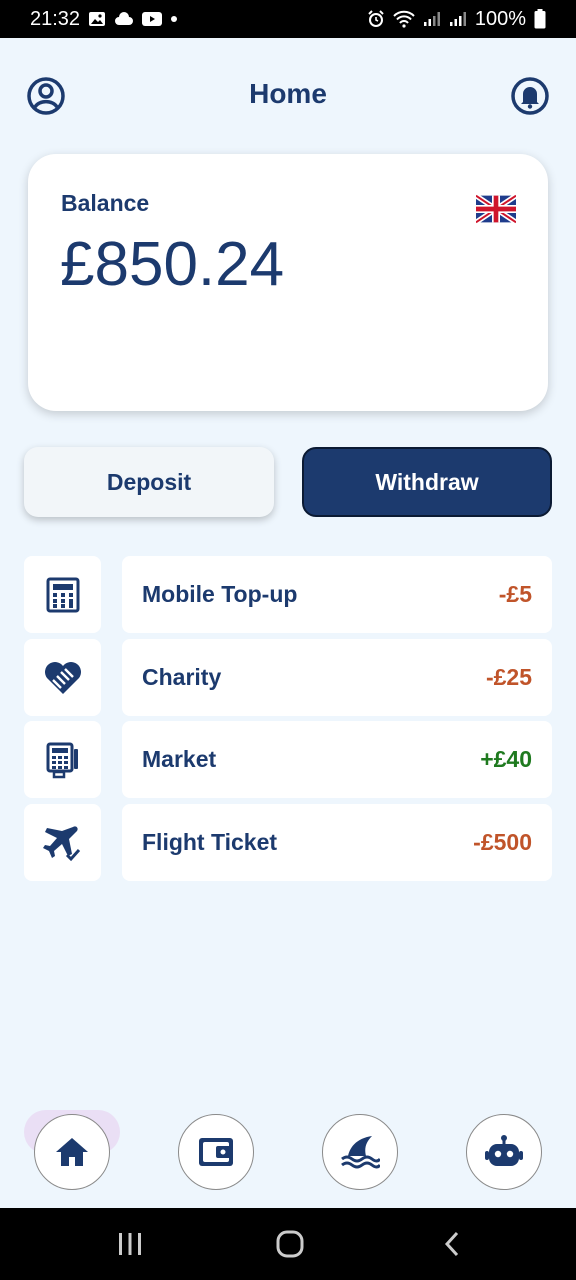 This screenshot has height=1280, width=576. Describe the element at coordinates (210, 842) in the screenshot. I see `transaction-name: Flight Ticket` at that location.